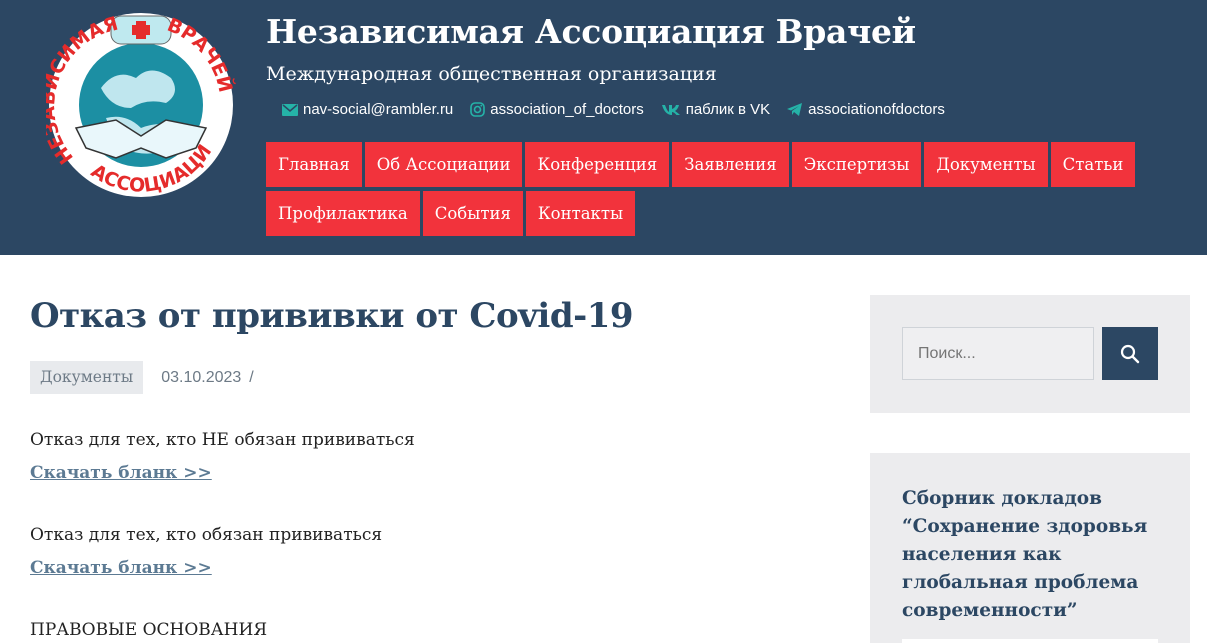  I want to click on paragraph-2: Отказ для тех, кто обязан прививаться, so click(206, 535).